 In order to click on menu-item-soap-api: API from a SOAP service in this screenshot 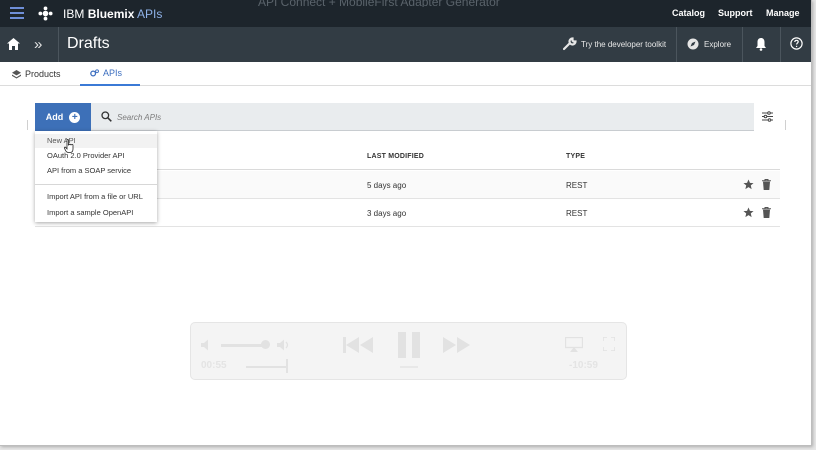, I will do `click(96, 171)`.